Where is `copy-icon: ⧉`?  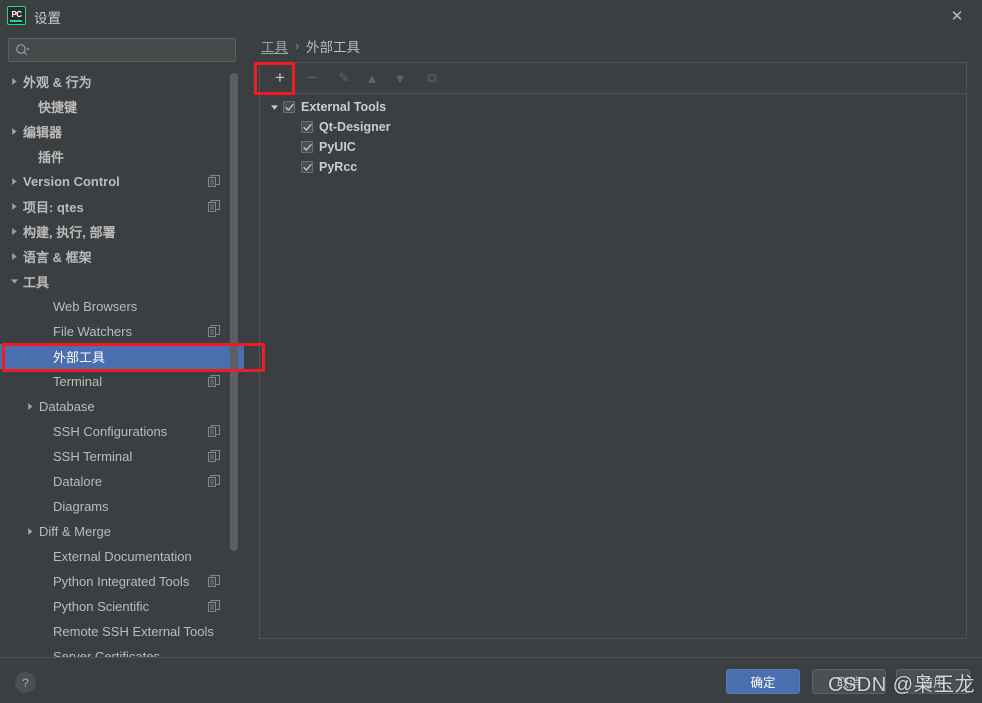 copy-icon: ⧉ is located at coordinates (432, 77).